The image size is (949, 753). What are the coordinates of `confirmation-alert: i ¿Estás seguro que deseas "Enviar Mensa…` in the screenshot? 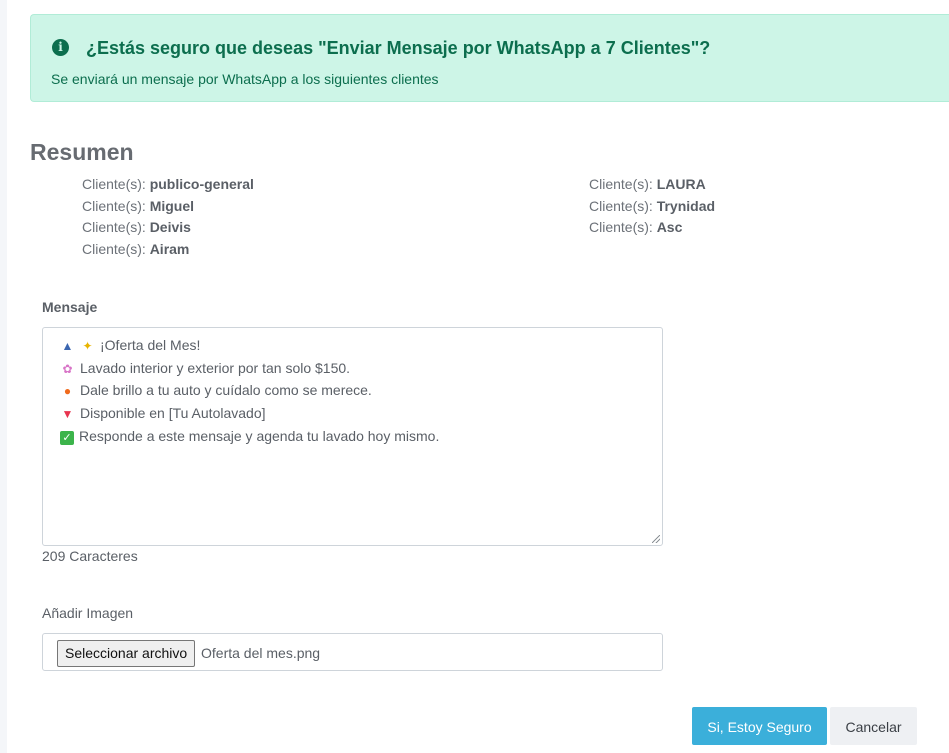 It's located at (489, 58).